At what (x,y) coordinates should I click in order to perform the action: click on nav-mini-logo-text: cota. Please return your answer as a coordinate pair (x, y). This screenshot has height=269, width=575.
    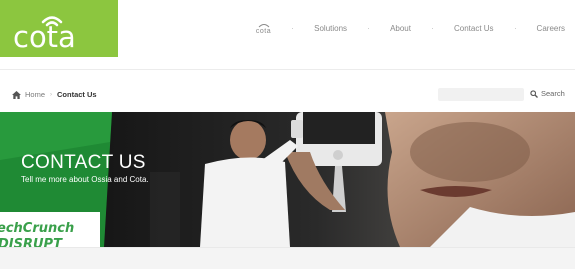
    Looking at the image, I should click on (263, 31).